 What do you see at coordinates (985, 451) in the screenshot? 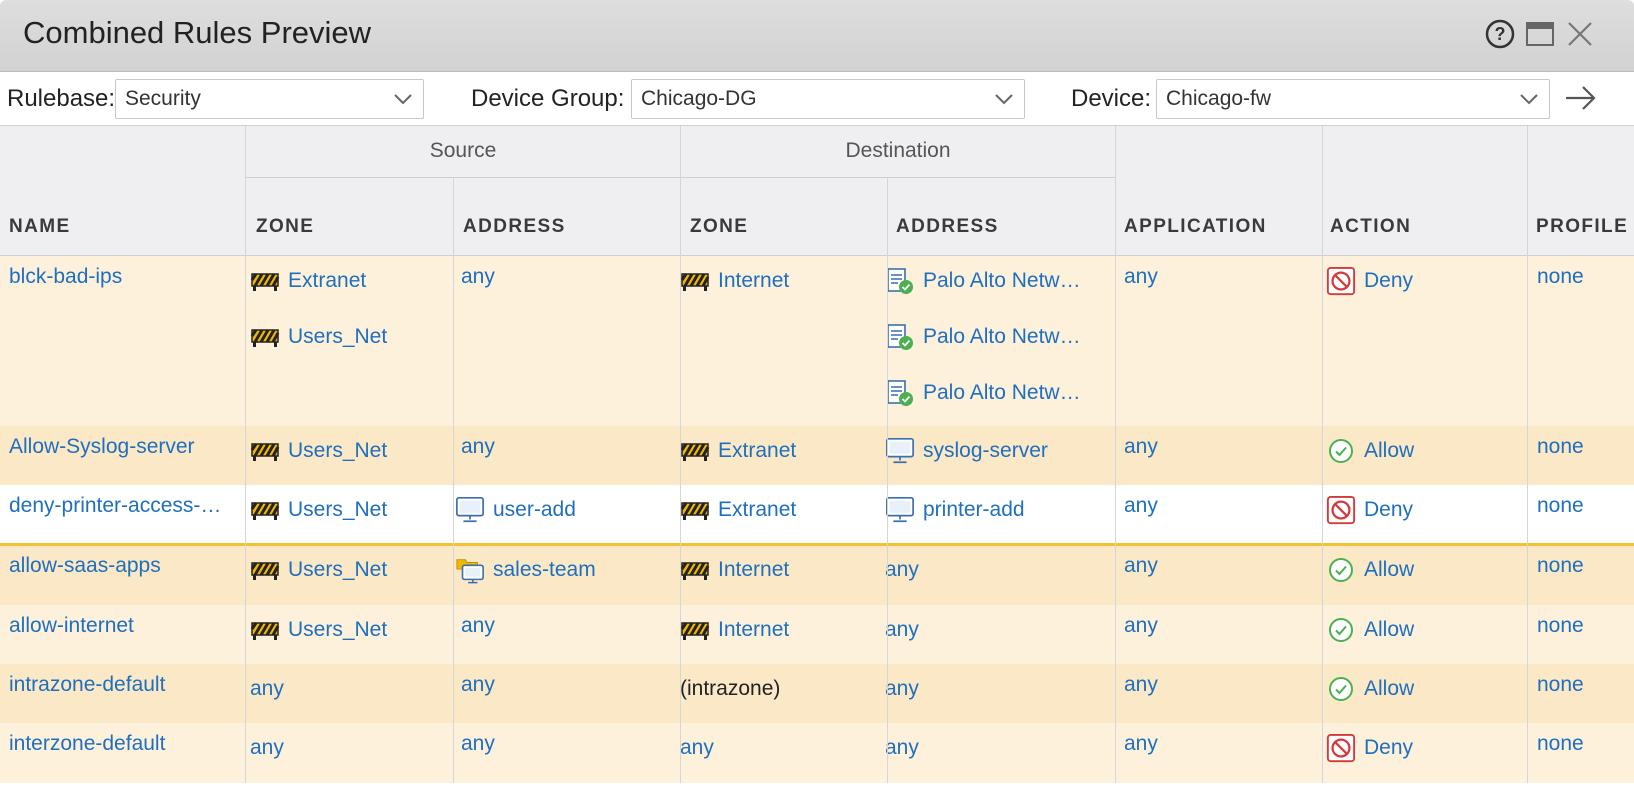
I see `destination-address-link: syslog-server` at bounding box center [985, 451].